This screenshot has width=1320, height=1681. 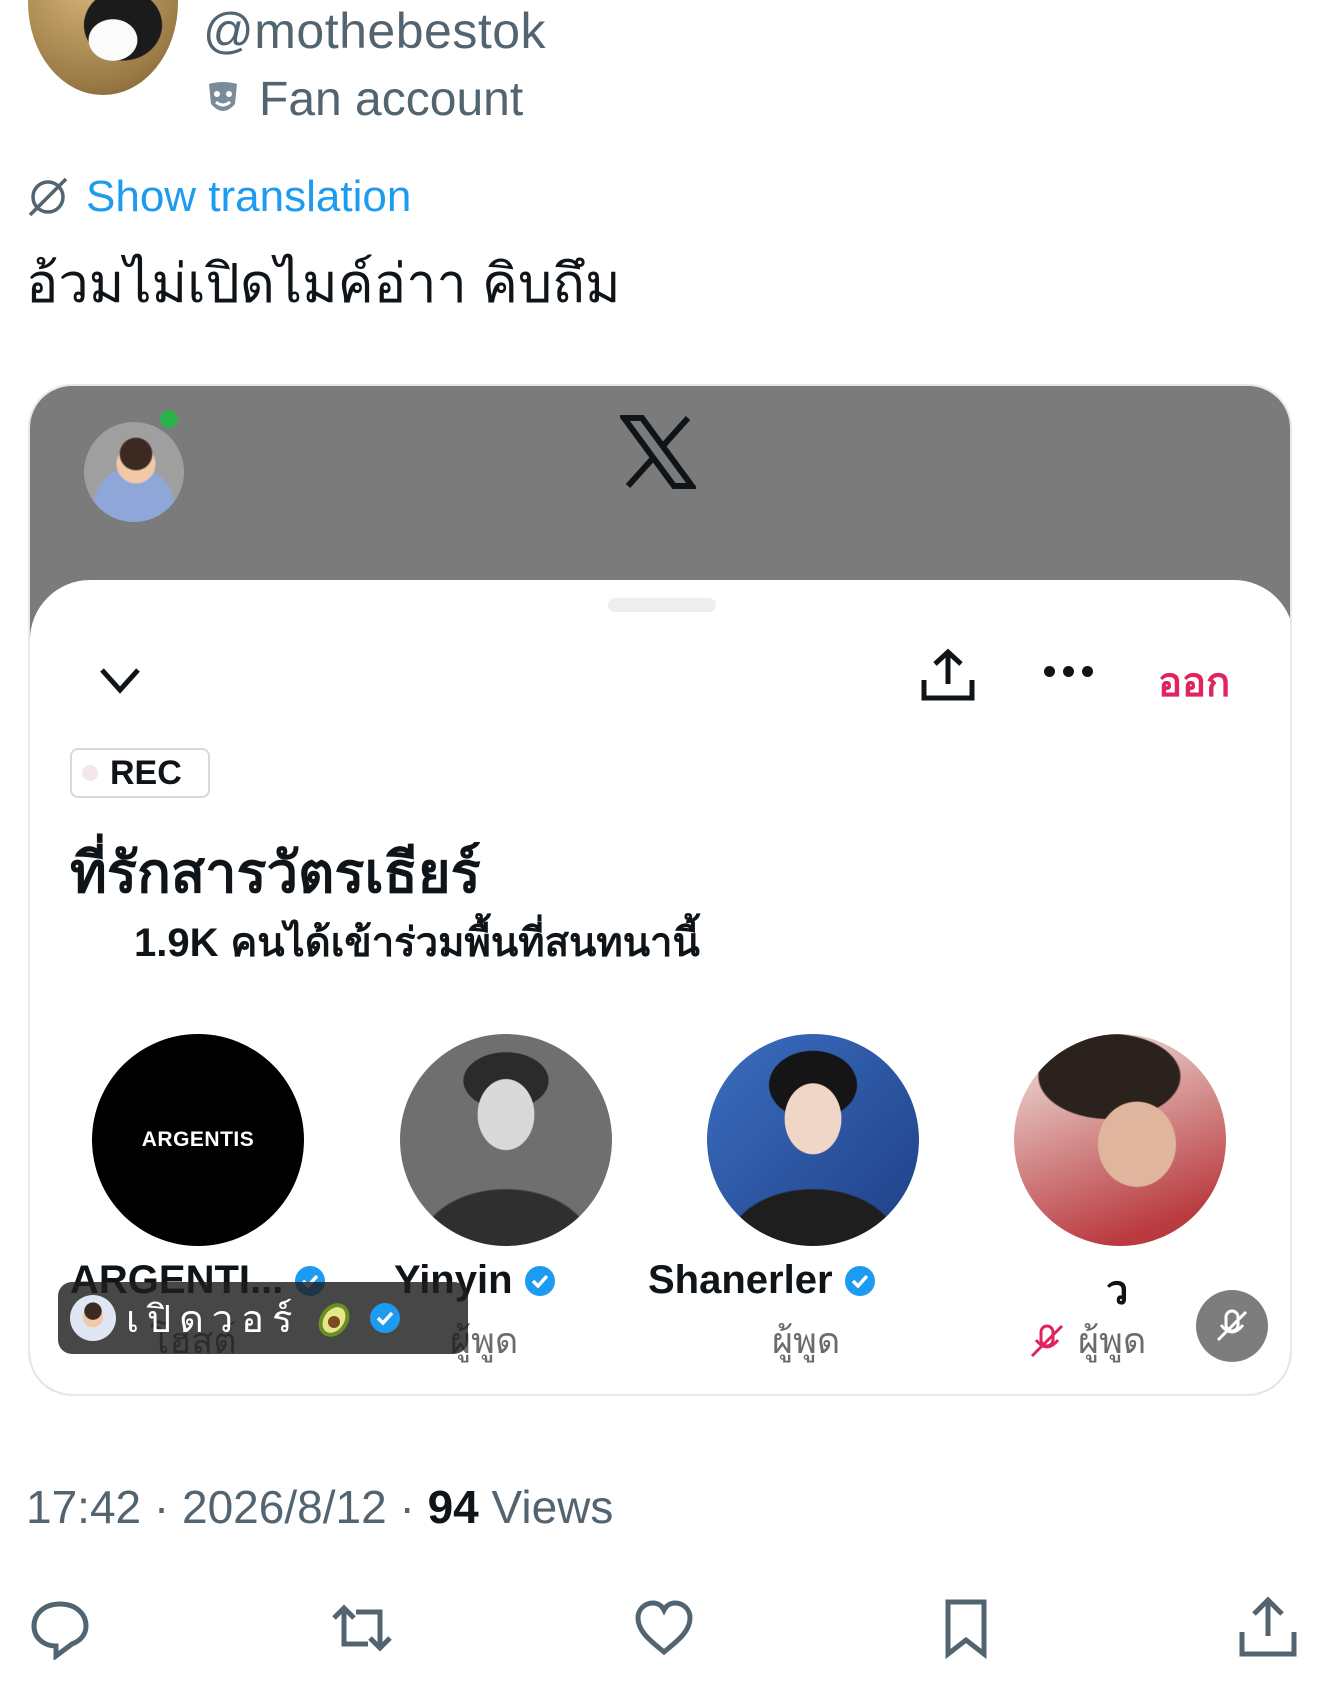 What do you see at coordinates (176, 943) in the screenshot?
I see `listeners-count: 1.9K` at bounding box center [176, 943].